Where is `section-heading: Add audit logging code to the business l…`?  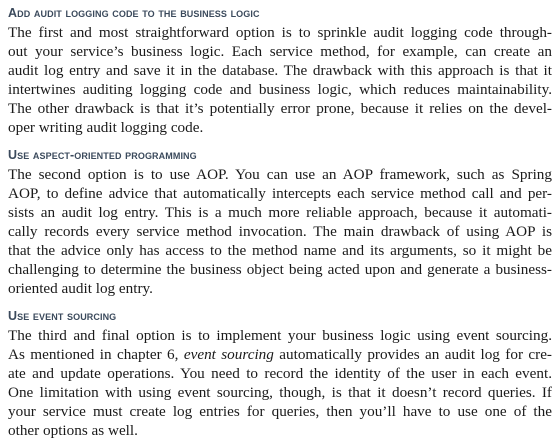
section-heading: Add audit logging code to the business l… is located at coordinates (134, 13).